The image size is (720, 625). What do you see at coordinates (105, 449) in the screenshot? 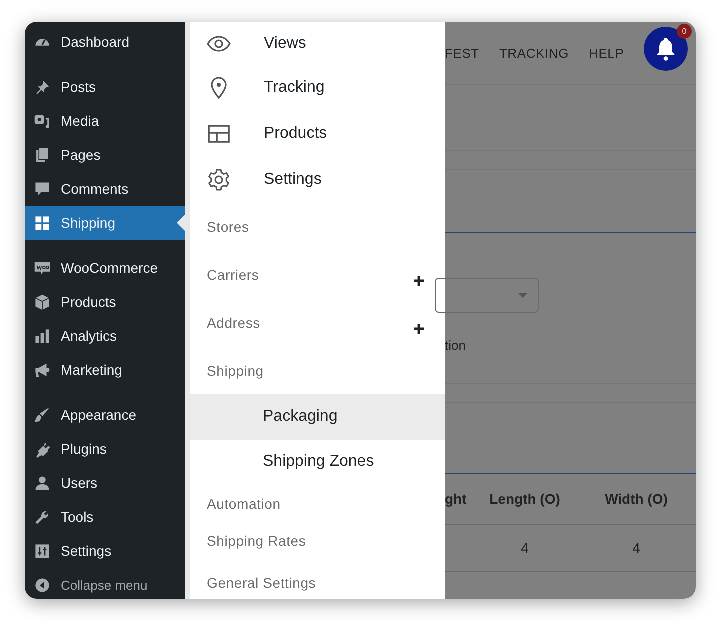
I see `sidebar-item: Plugins` at bounding box center [105, 449].